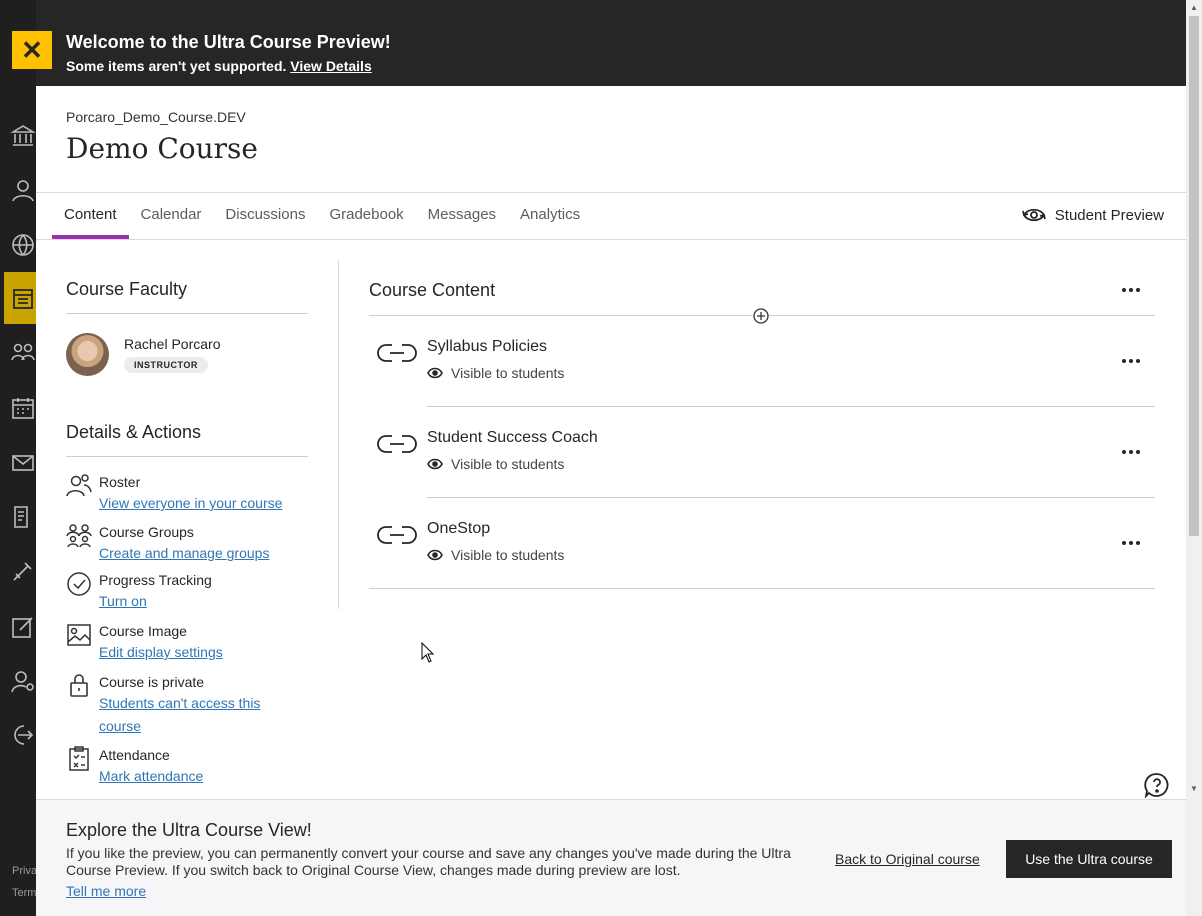  What do you see at coordinates (23, 627) in the screenshot?
I see `edit-icon` at bounding box center [23, 627].